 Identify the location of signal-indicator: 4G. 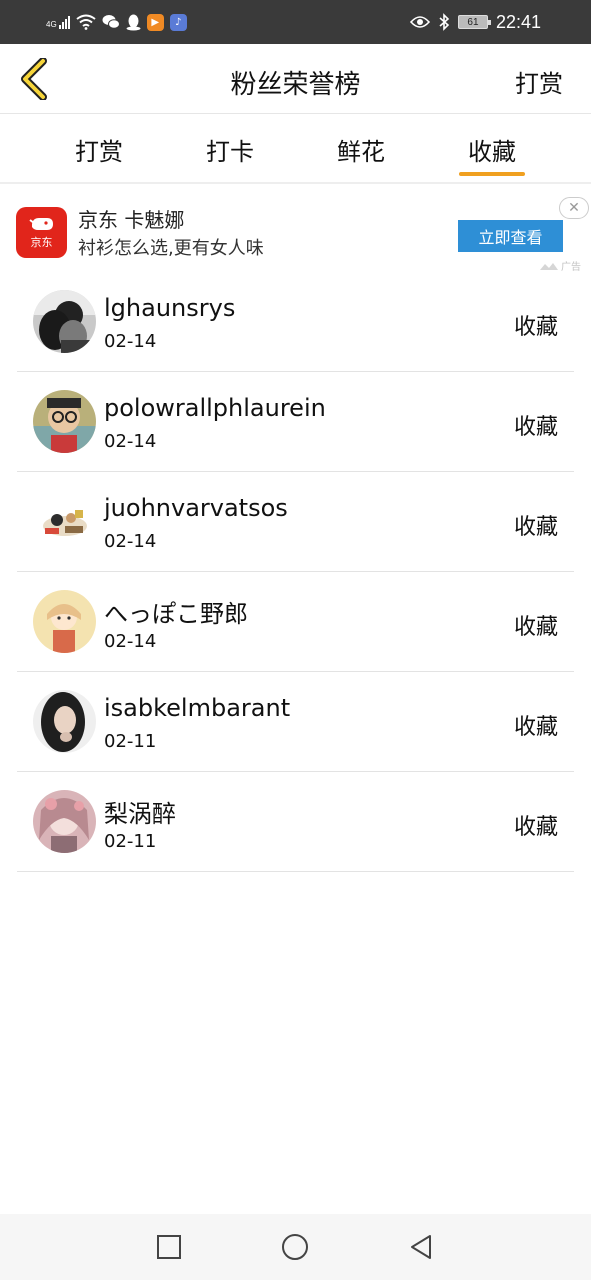
(58, 22).